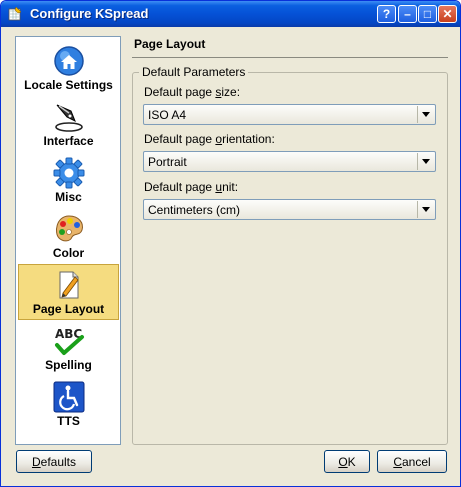 The width and height of the screenshot is (461, 487). Describe the element at coordinates (68, 141) in the screenshot. I see `sidebar-item-label: Interface` at that location.